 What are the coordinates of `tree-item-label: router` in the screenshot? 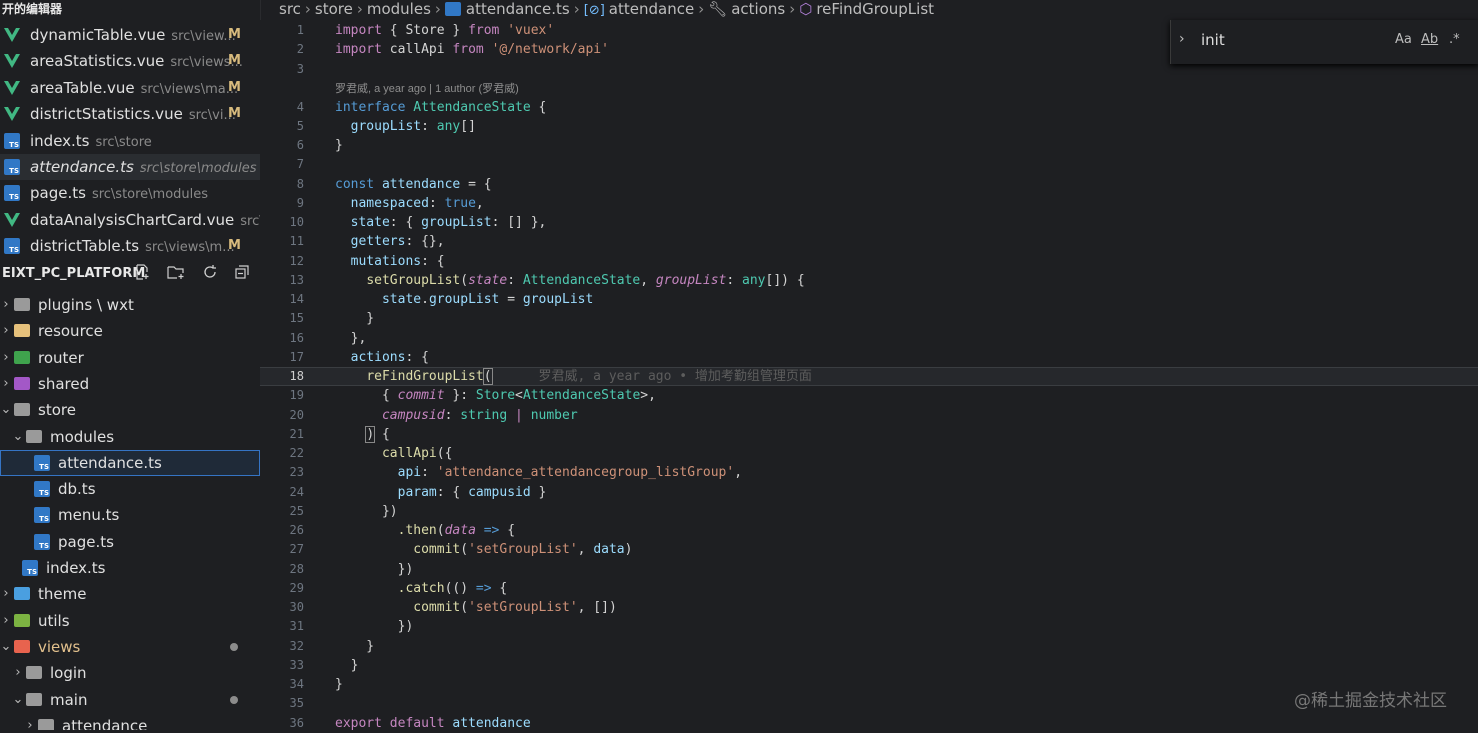 It's located at (61, 357).